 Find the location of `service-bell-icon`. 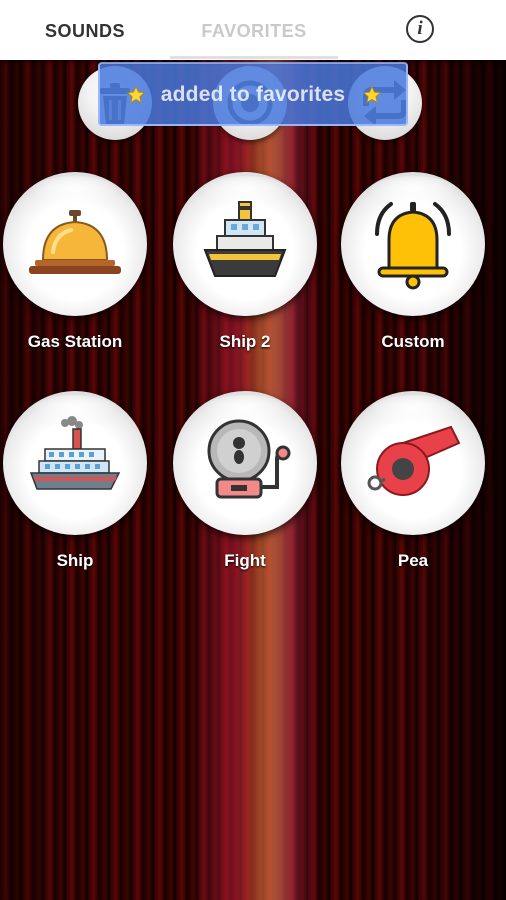

service-bell-icon is located at coordinates (75, 242).